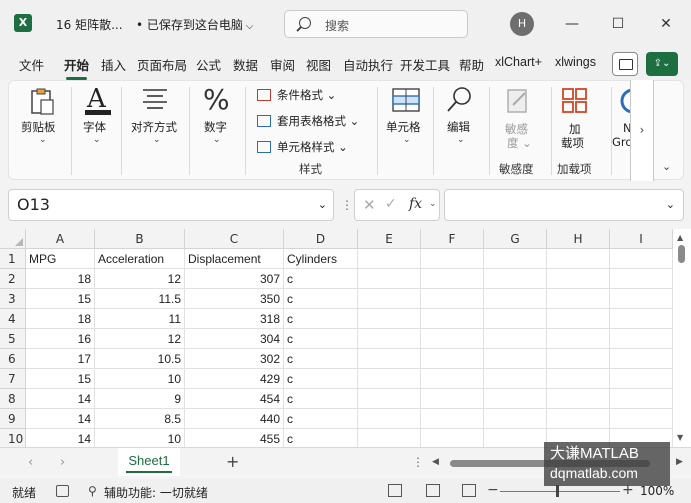 This screenshot has height=503, width=691. Describe the element at coordinates (578, 259) in the screenshot. I see `cell-h1` at that location.